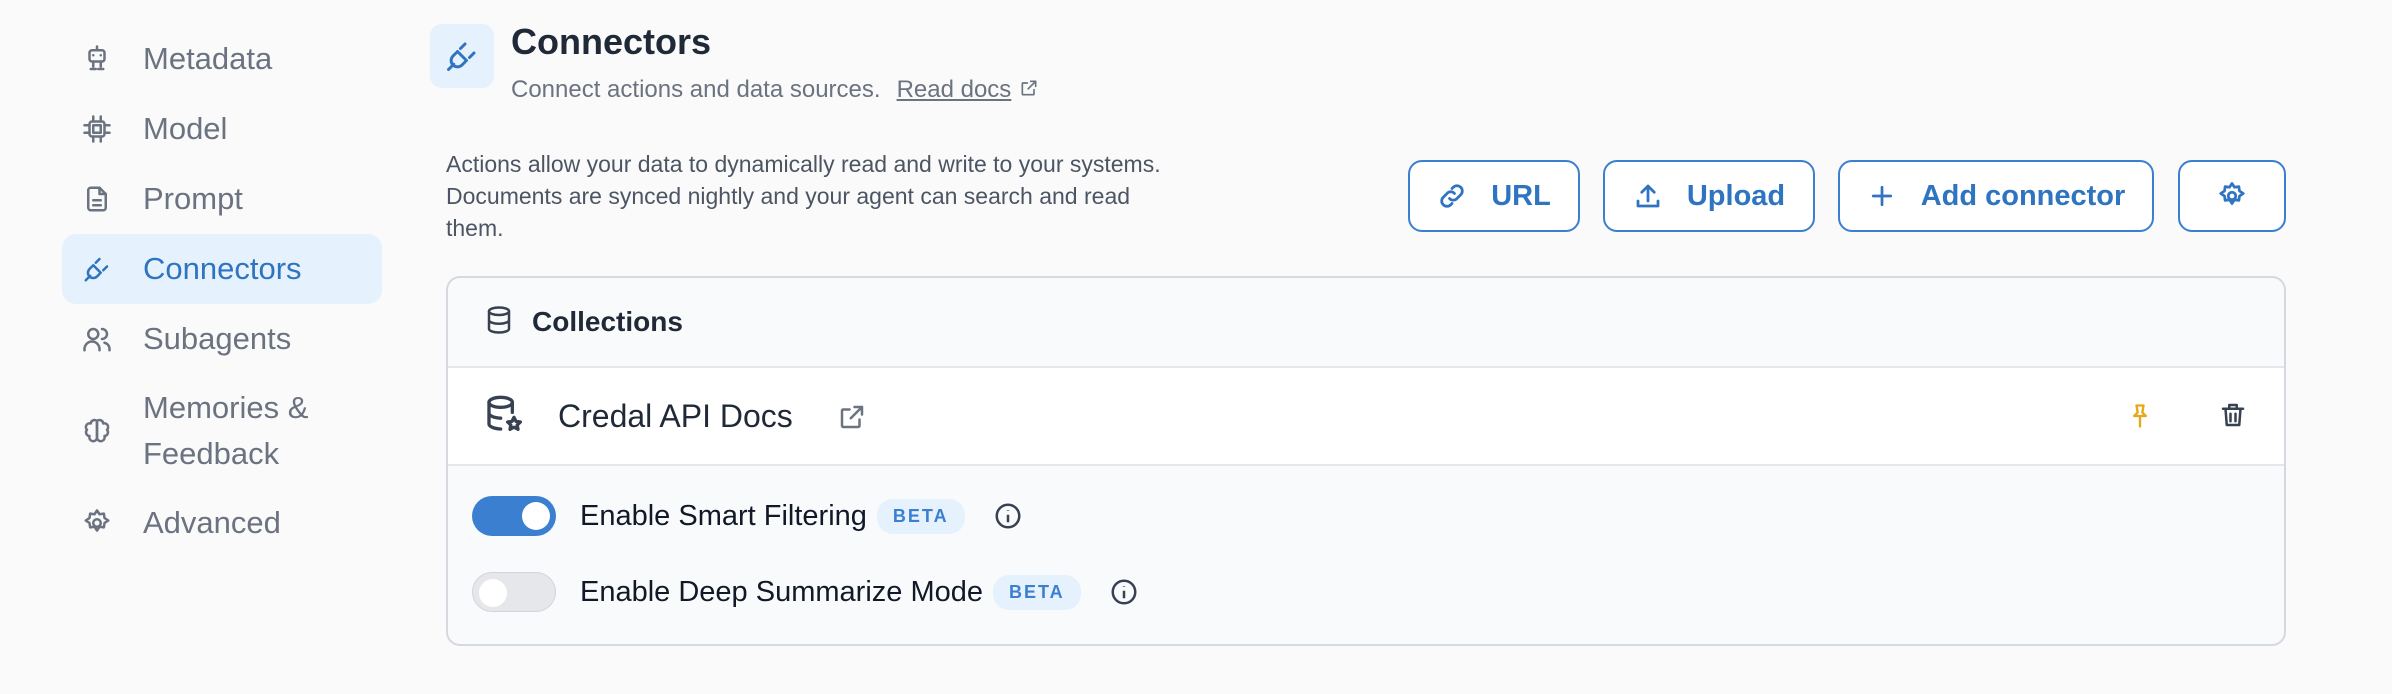 This screenshot has height=694, width=2392. I want to click on upload-icon, so click(1648, 196).